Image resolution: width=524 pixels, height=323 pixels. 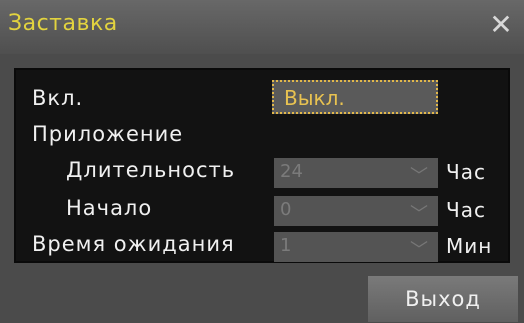 I want to click on start-dropdown: 0 ﹀, so click(x=356, y=211).